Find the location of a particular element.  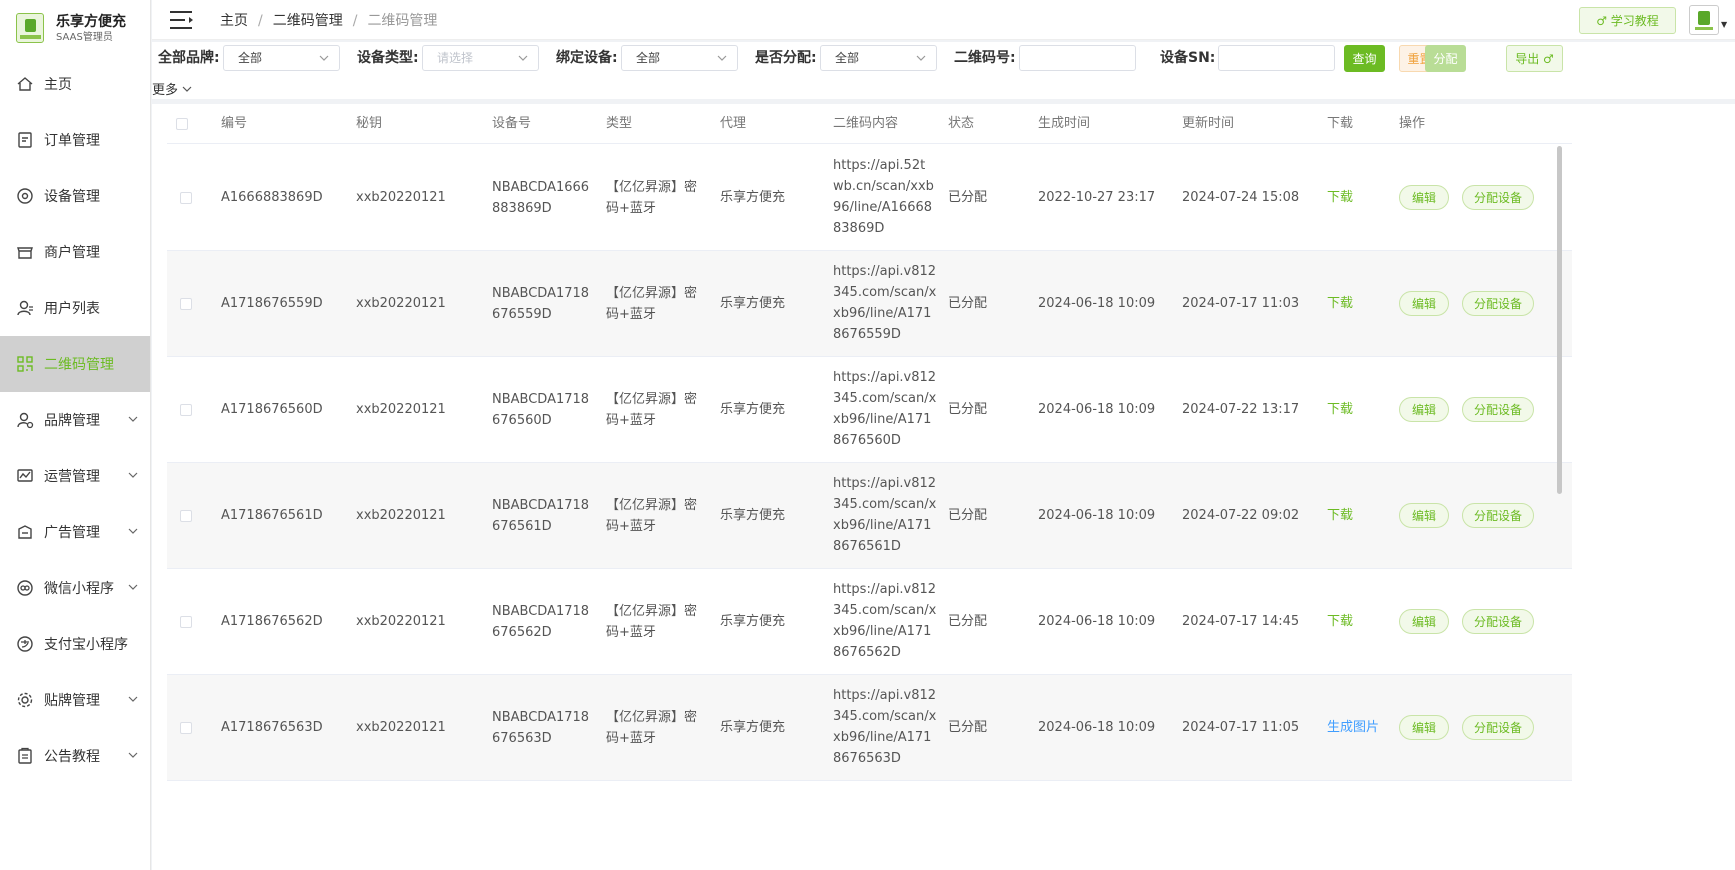

query-button: 查询 is located at coordinates (1364, 58).